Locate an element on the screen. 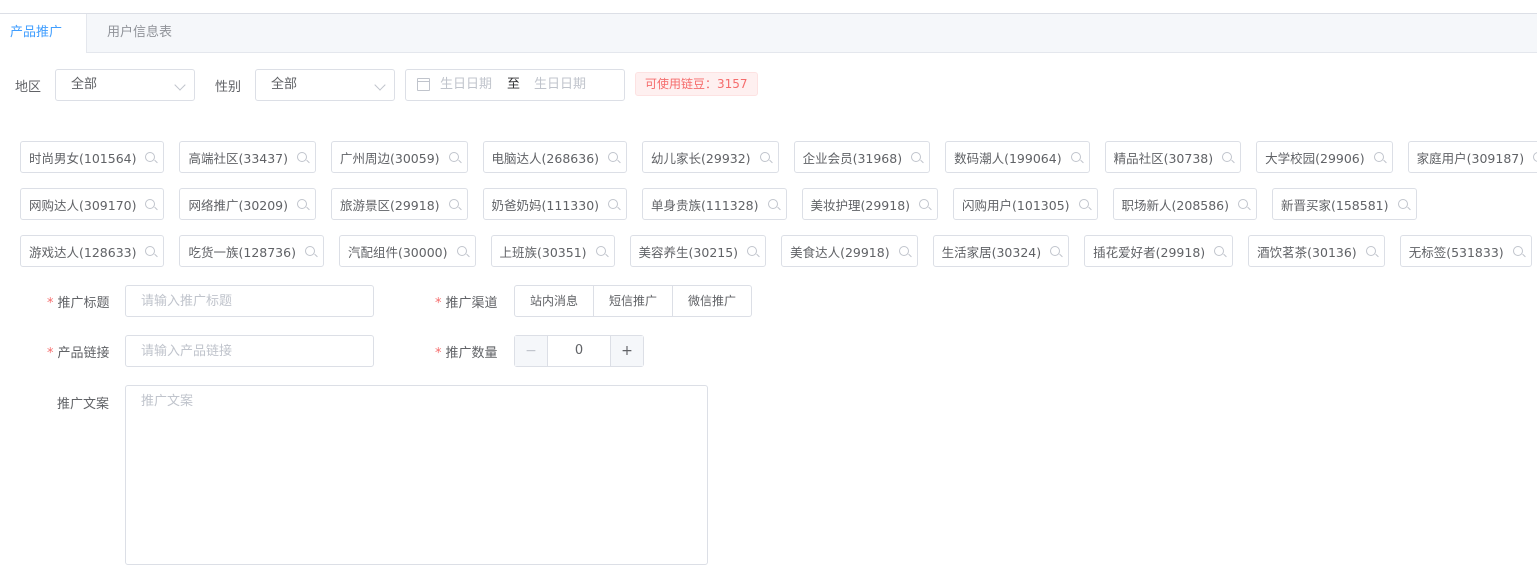 The height and width of the screenshot is (565, 1537). channel-radio-group: 站内消息 短信推广 微信推广 is located at coordinates (633, 301).